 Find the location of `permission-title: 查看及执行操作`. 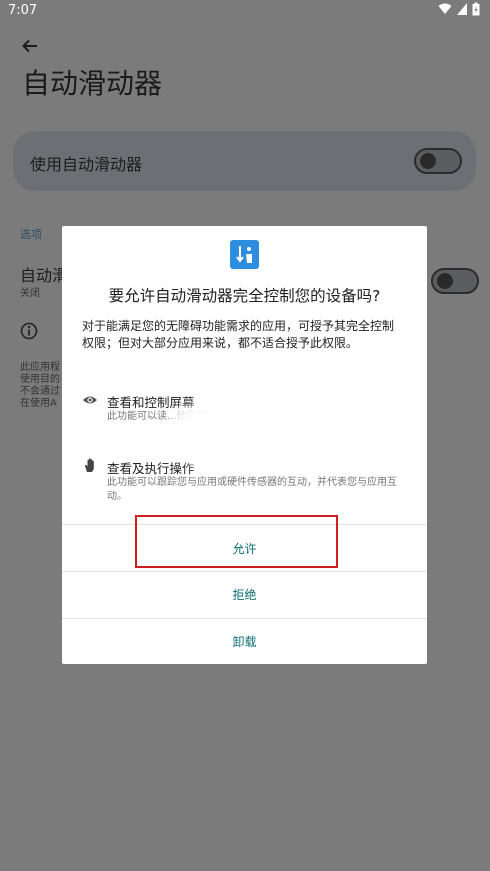

permission-title: 查看及执行操作 is located at coordinates (151, 468).